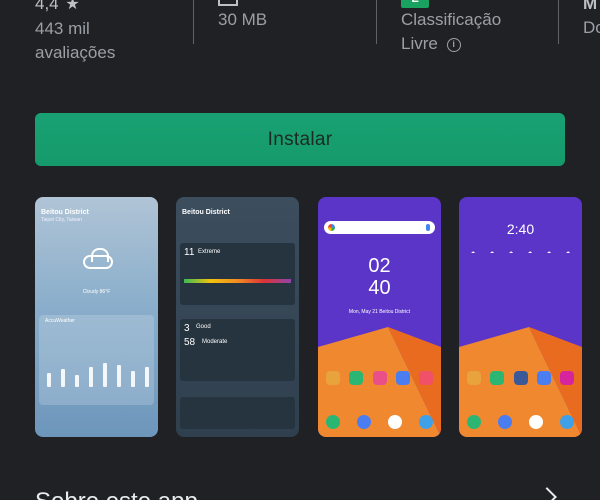  Describe the element at coordinates (543, 378) in the screenshot. I see `messenger-icon` at that location.